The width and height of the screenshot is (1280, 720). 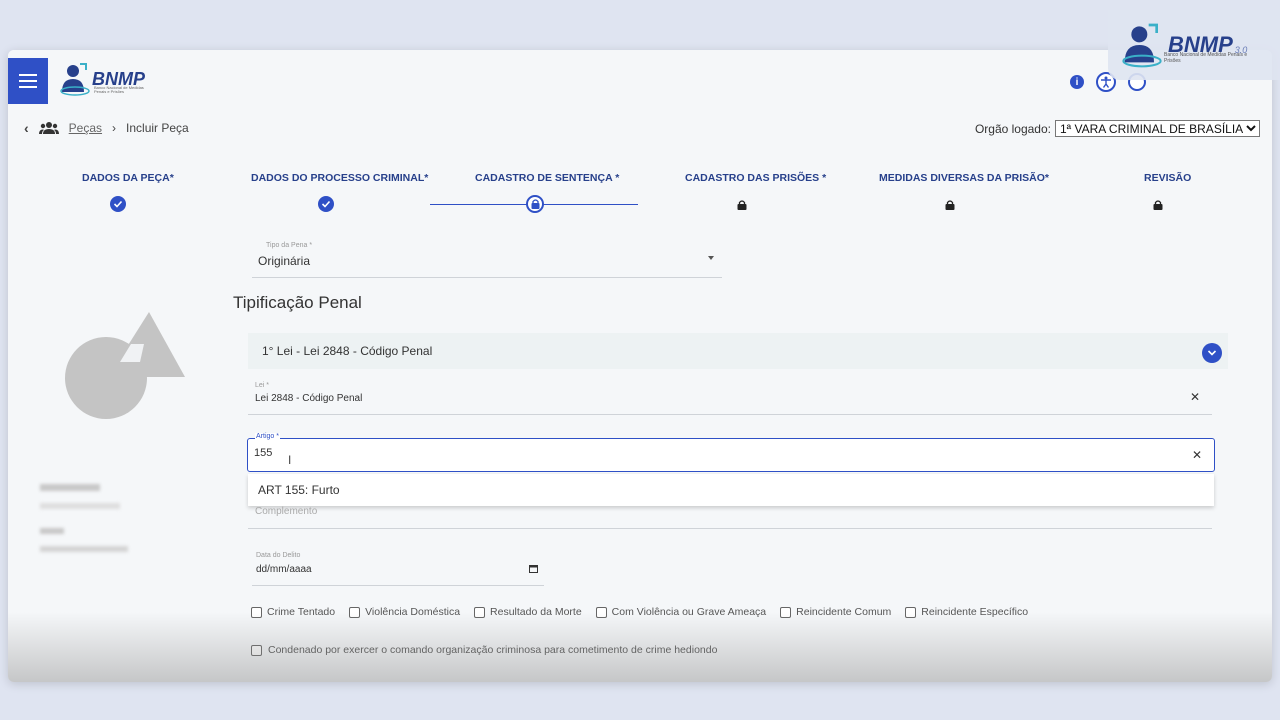 I want to click on tipo-pena-value: Originária, so click(x=284, y=261).